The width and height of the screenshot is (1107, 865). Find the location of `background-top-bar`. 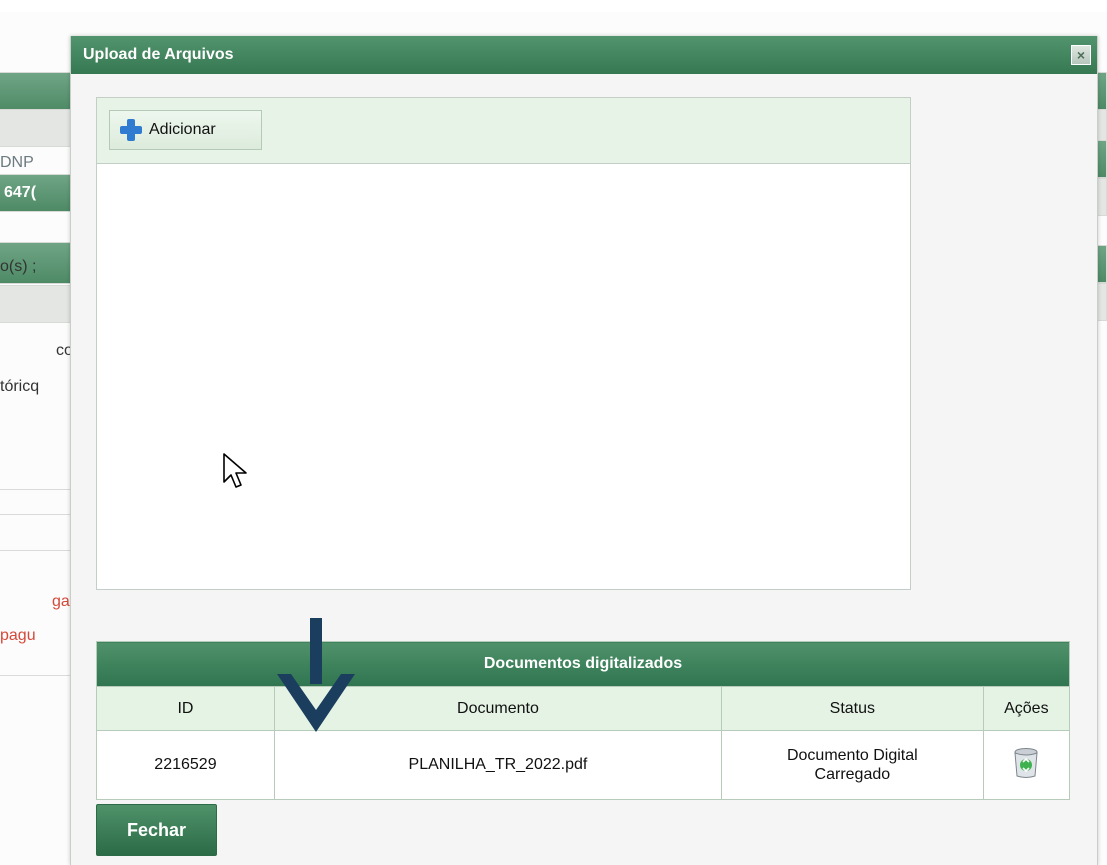

background-top-bar is located at coordinates (553, 6).